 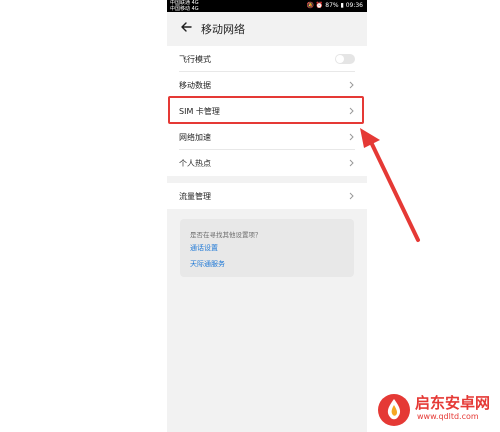 I want to click on setting-label: SIM 卡管理, so click(x=199, y=111).